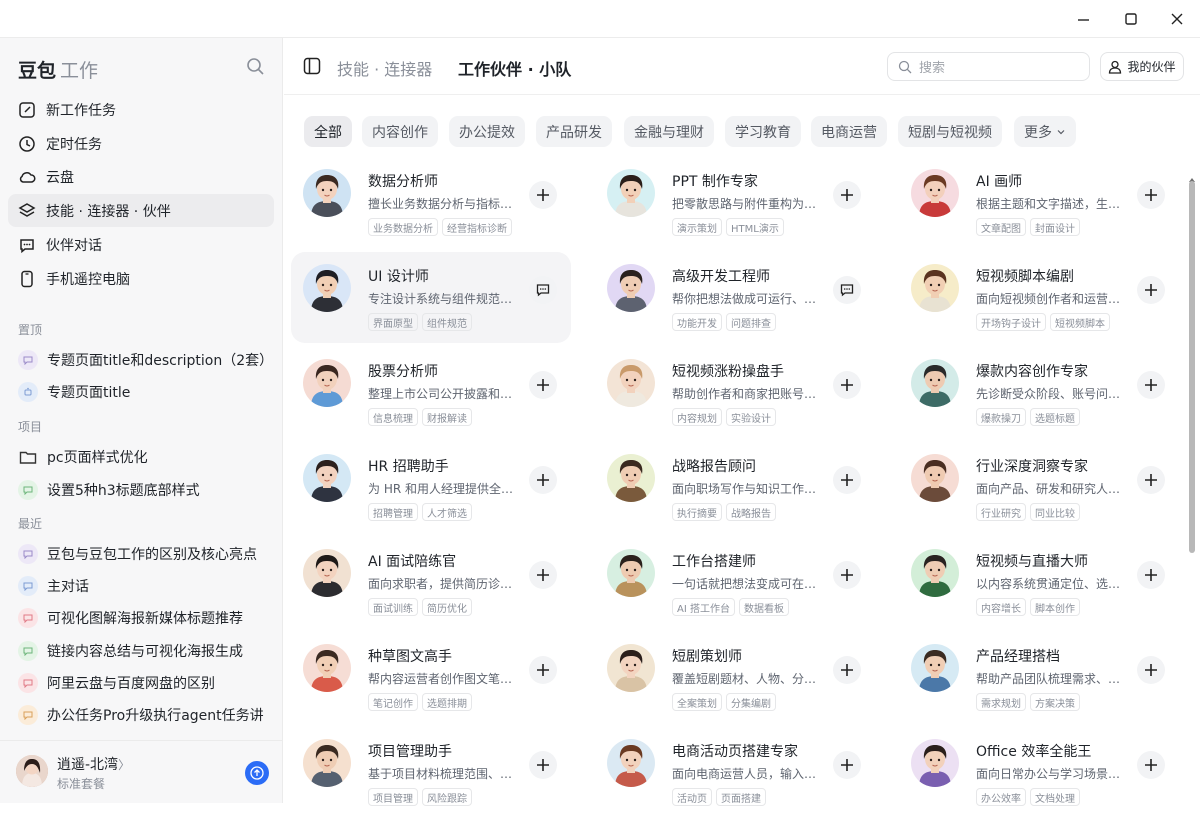 The height and width of the screenshot is (818, 1200). I want to click on close-button, so click(1177, 19).